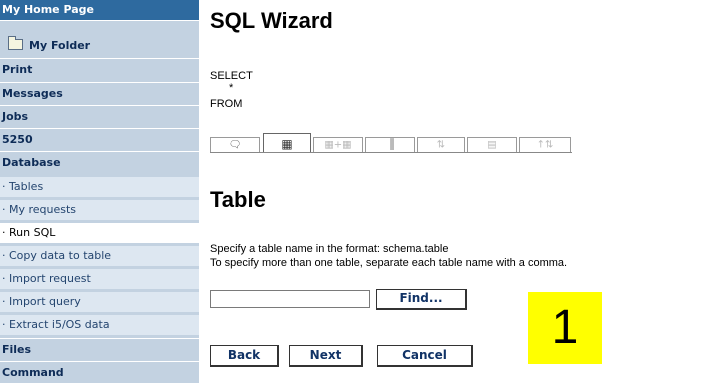 The height and width of the screenshot is (383, 721). Describe the element at coordinates (99, 302) in the screenshot. I see `nav-sub-import-query: · Import query` at that location.